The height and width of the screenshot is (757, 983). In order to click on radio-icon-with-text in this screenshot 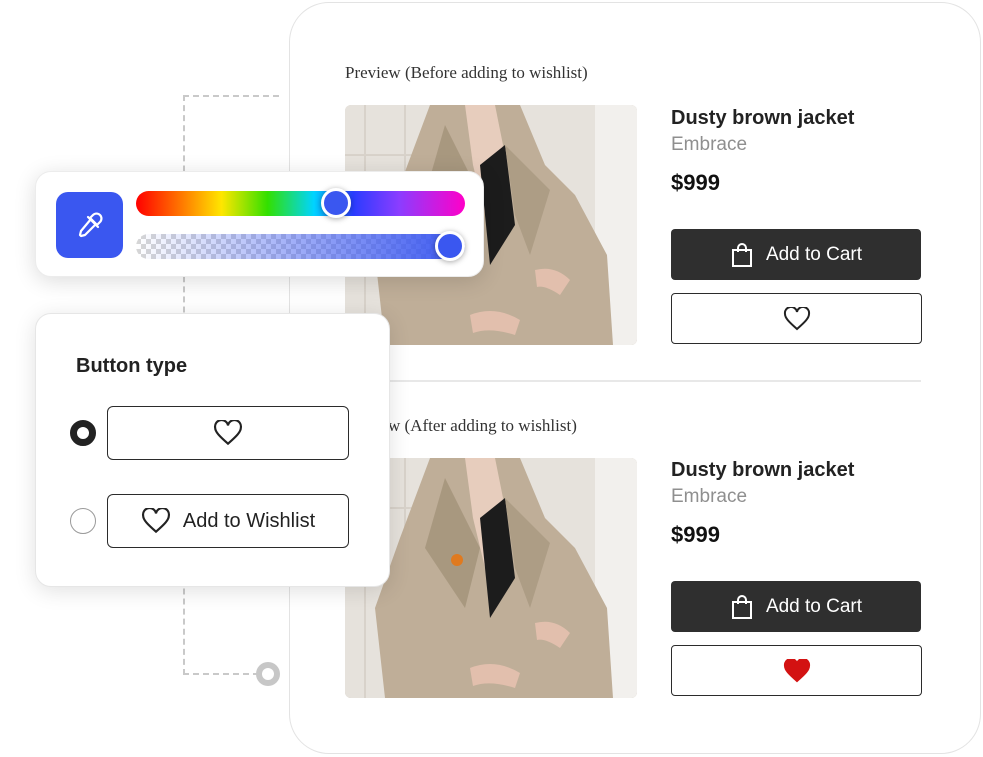, I will do `click(83, 521)`.